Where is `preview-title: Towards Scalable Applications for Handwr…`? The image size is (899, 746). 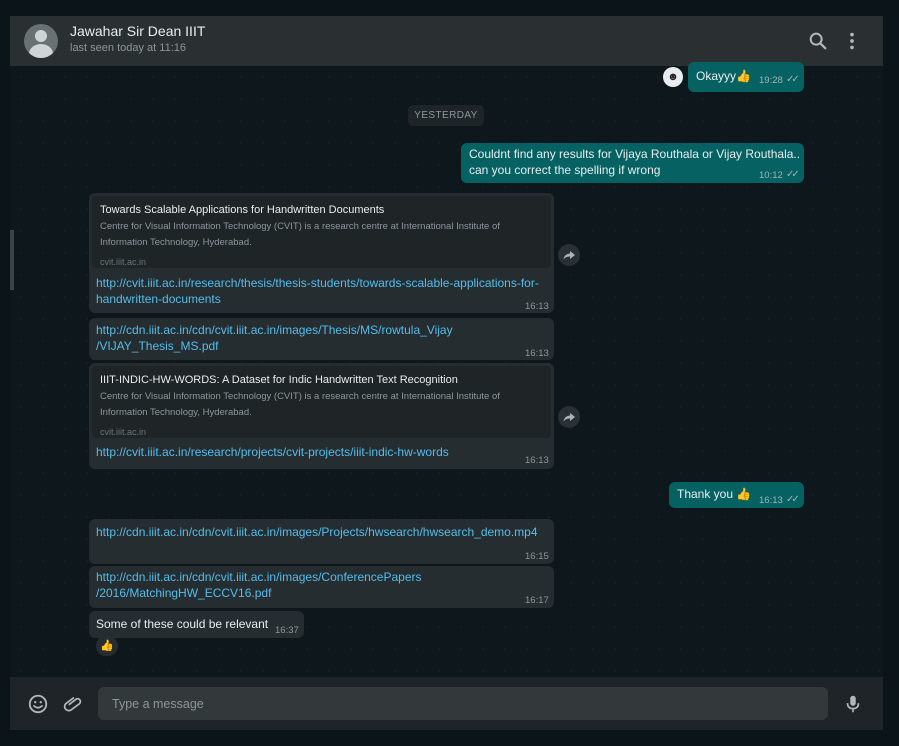 preview-title: Towards Scalable Applications for Handwr… is located at coordinates (242, 210).